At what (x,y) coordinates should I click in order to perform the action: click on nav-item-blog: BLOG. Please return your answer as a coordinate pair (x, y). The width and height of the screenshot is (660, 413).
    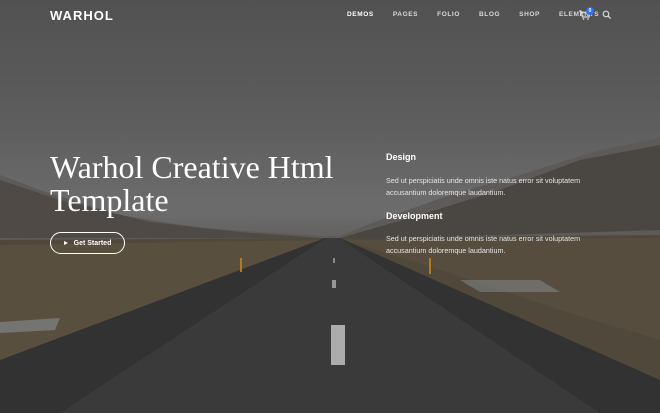
    Looking at the image, I should click on (489, 14).